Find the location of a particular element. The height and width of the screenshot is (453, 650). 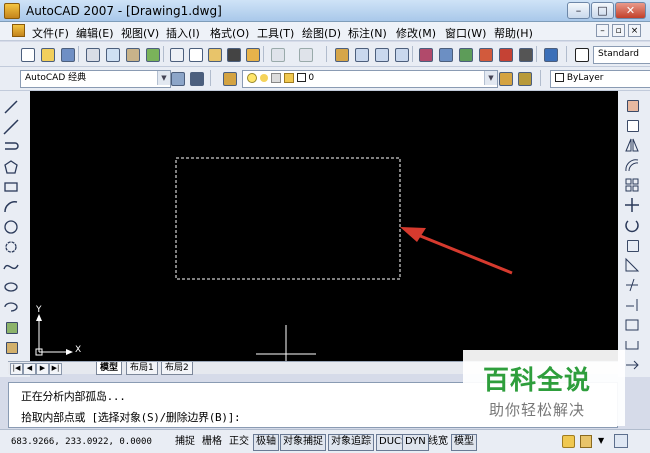

arc-icon is located at coordinates (11, 207).